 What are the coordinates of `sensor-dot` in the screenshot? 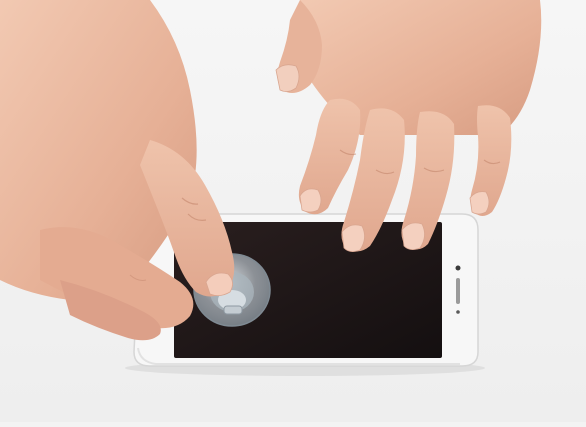 It's located at (458, 312).